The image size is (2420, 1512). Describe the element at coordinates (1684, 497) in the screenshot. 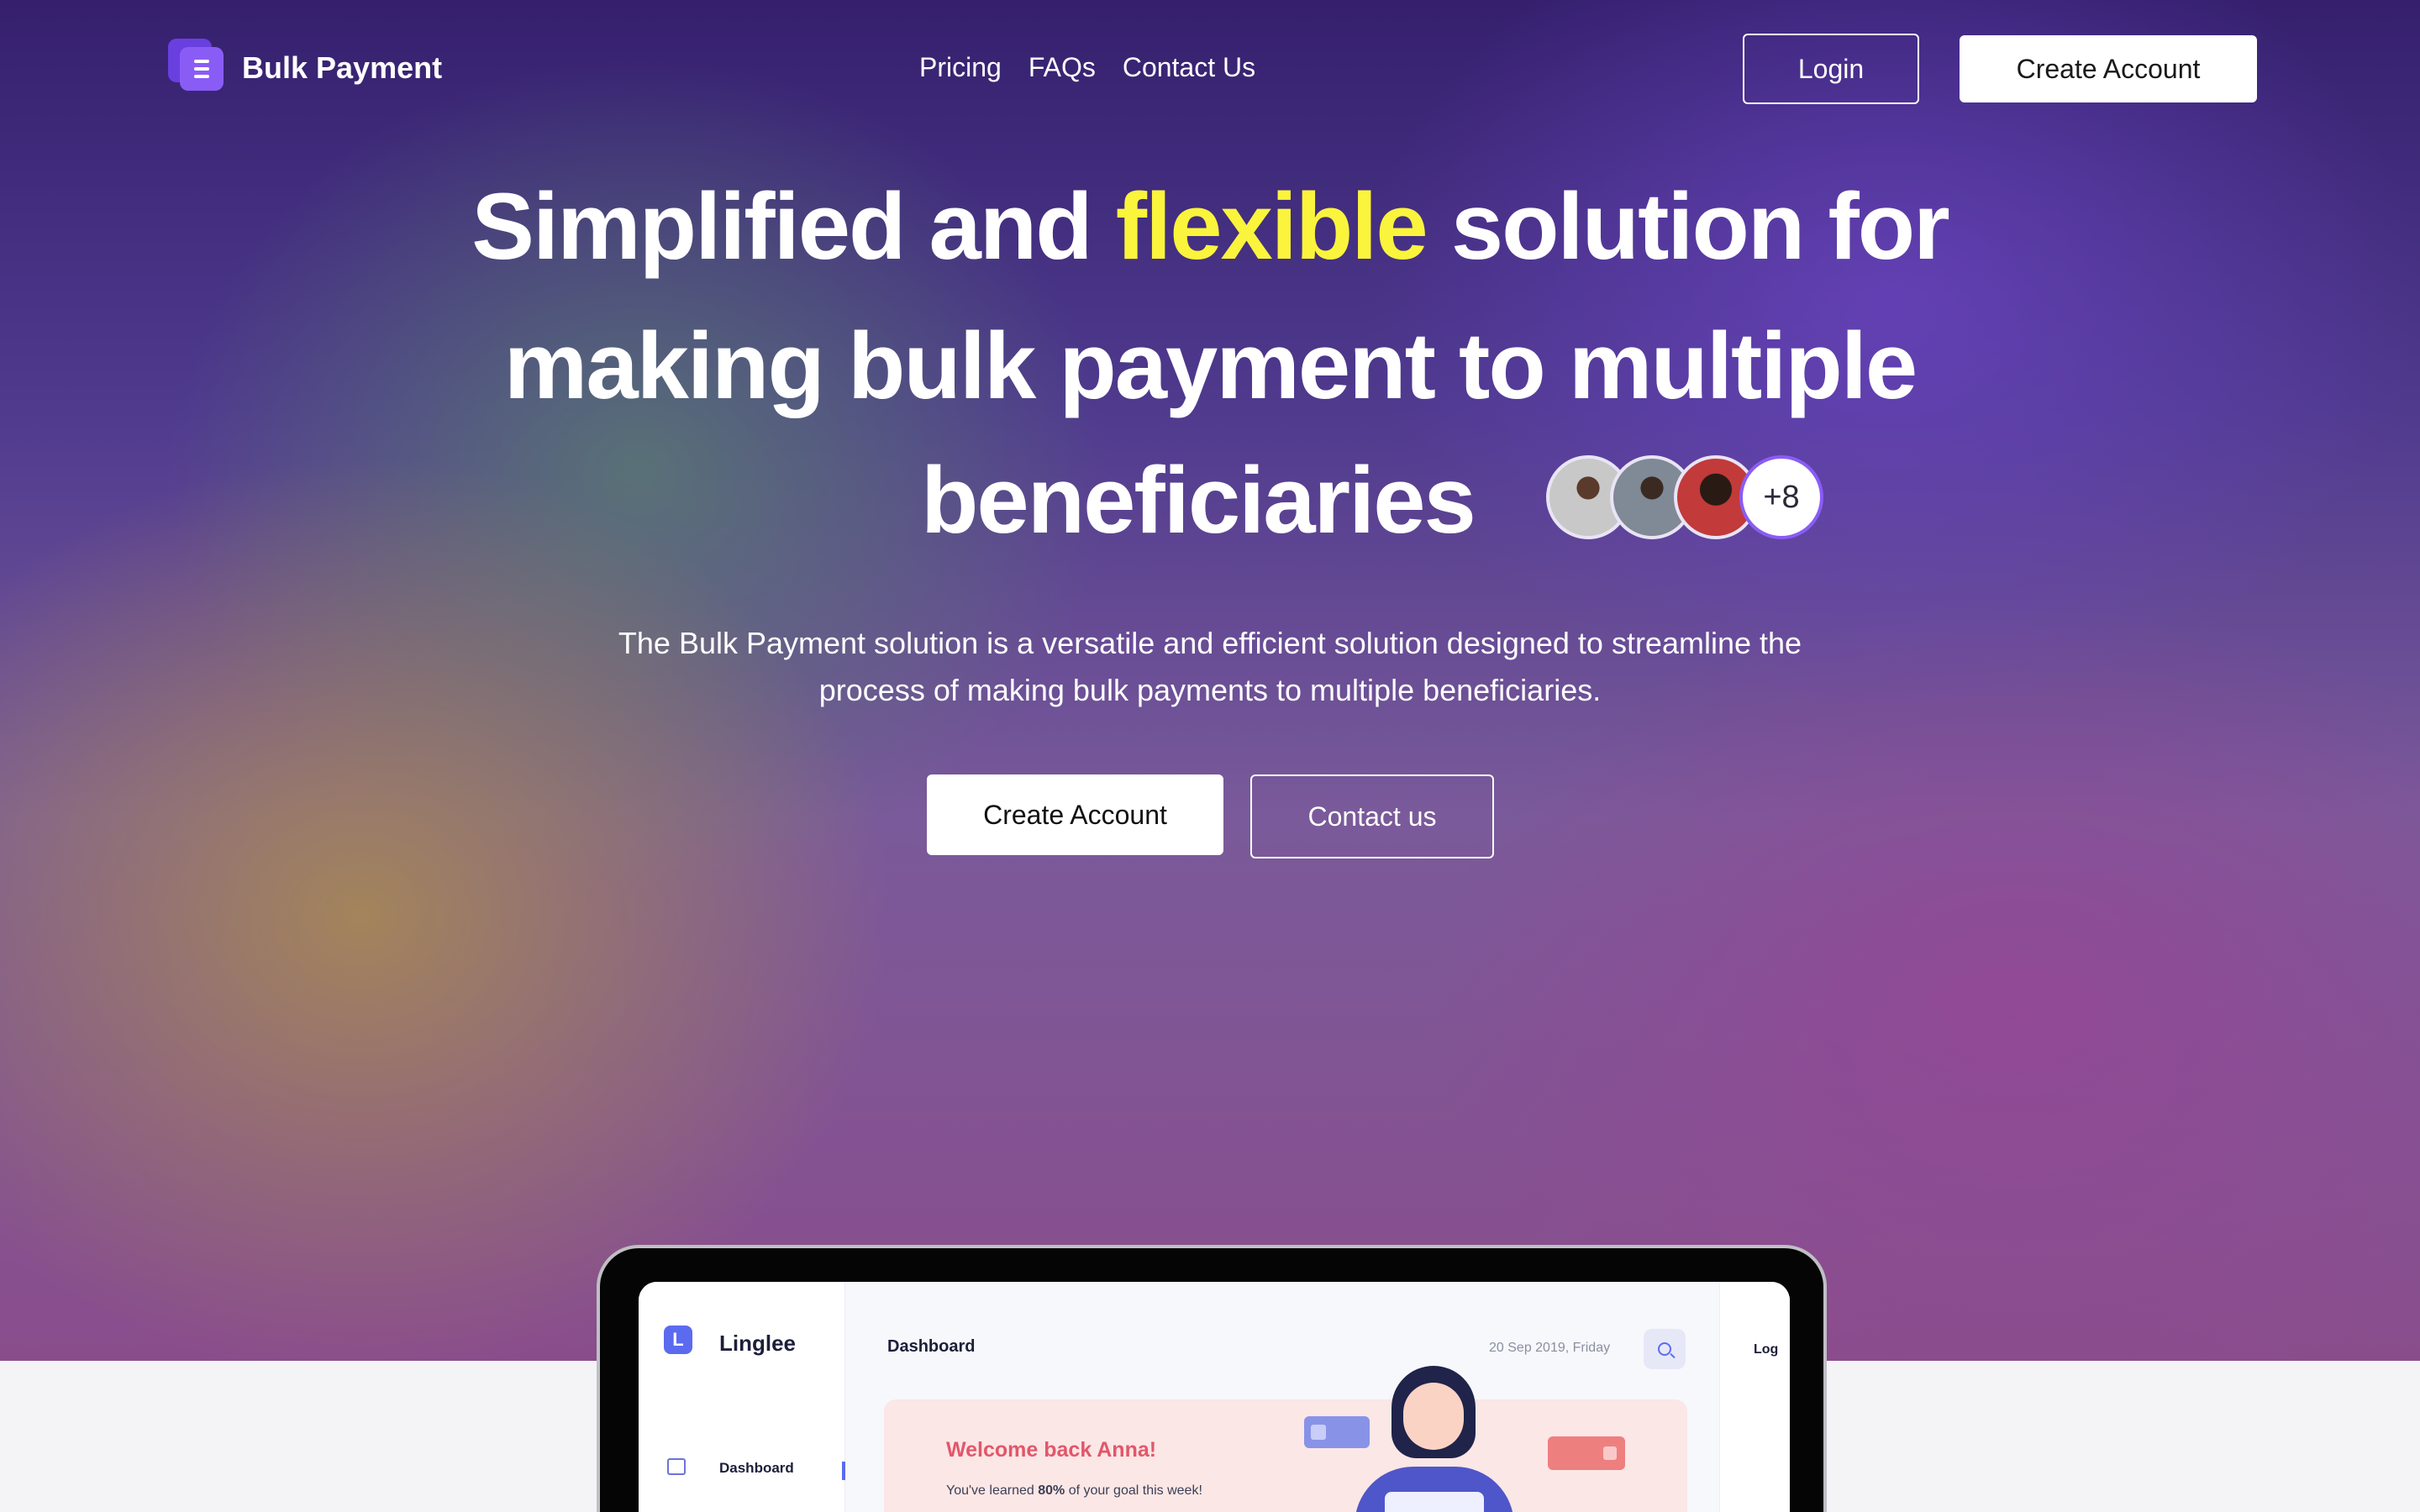

I see `beneficiary-avatars: +8` at that location.